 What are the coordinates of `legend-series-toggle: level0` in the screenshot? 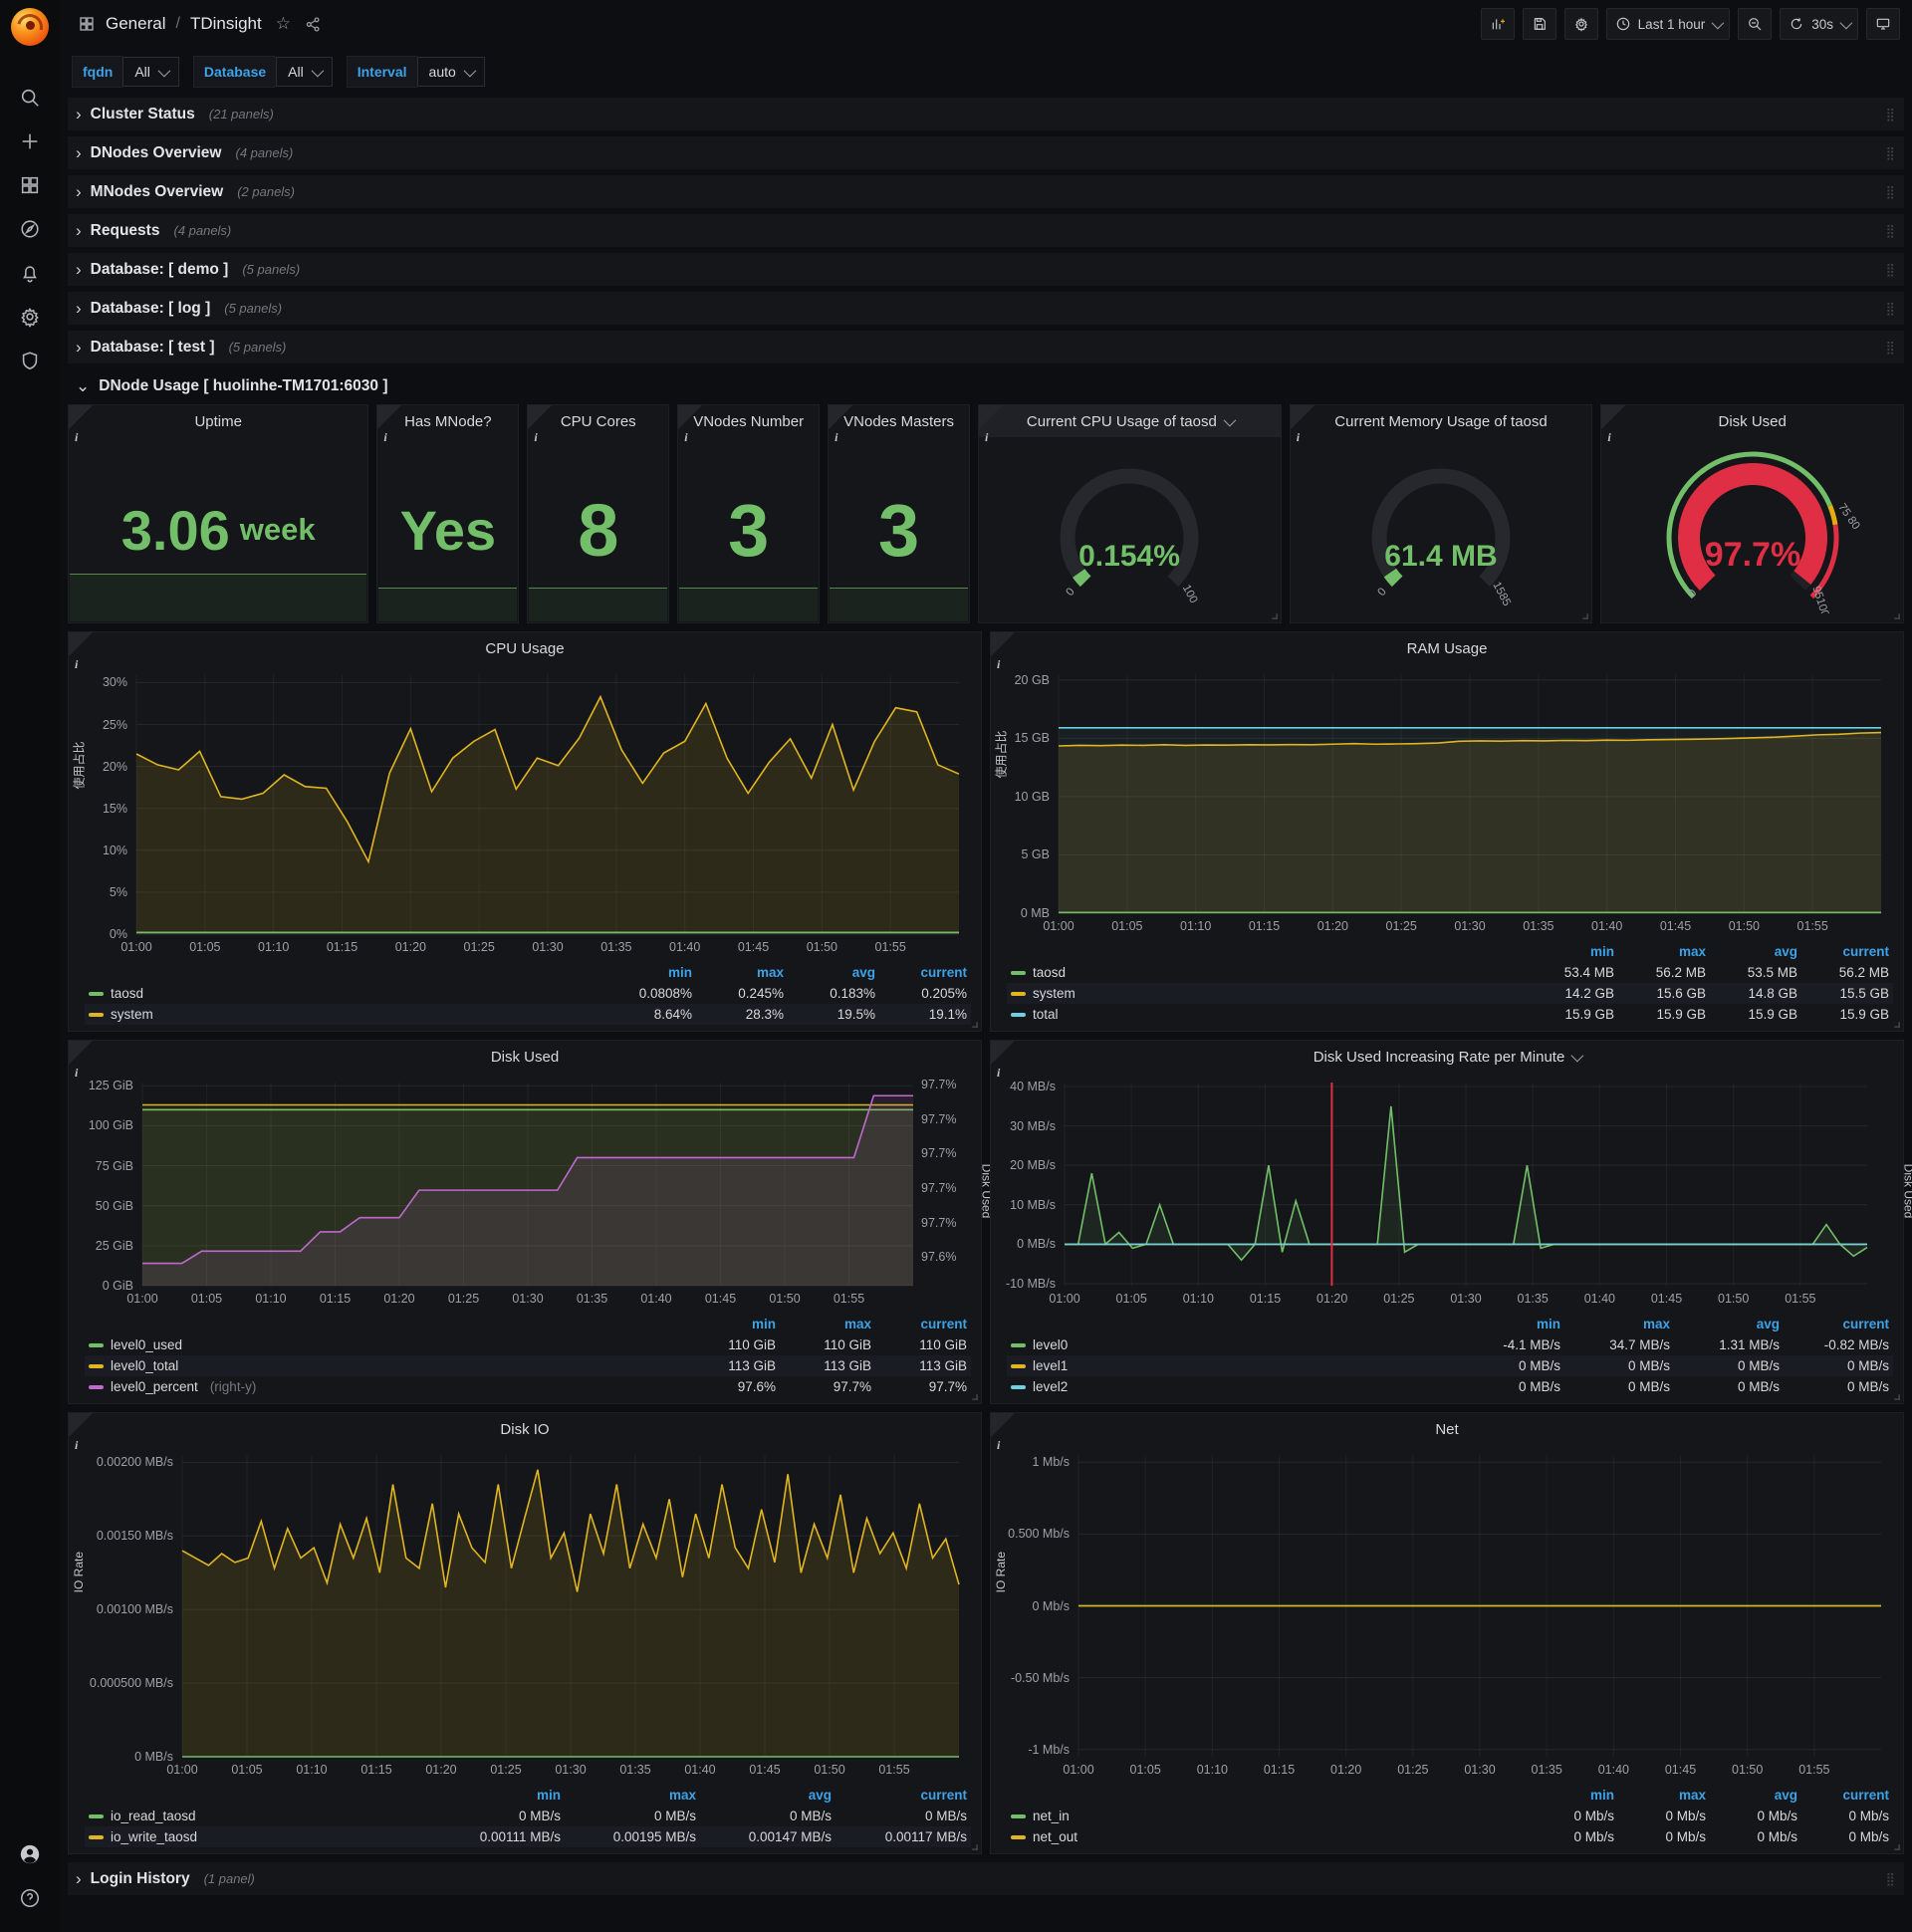 It's located at (1231, 1344).